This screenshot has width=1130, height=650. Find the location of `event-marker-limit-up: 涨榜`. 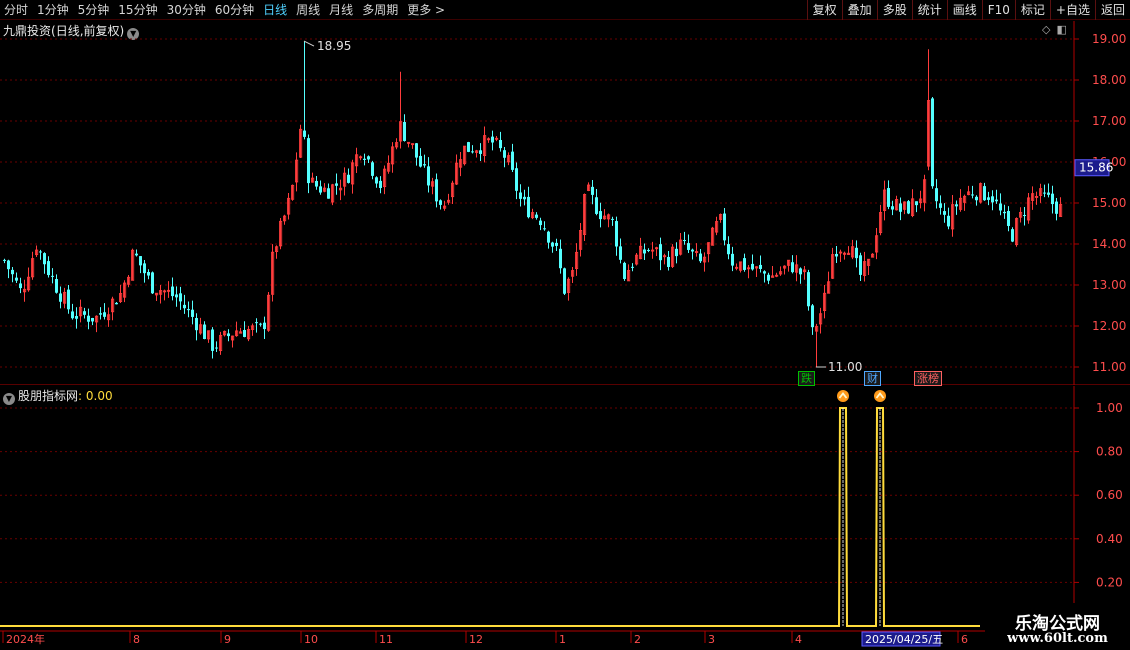

event-marker-limit-up: 涨榜 is located at coordinates (928, 378).